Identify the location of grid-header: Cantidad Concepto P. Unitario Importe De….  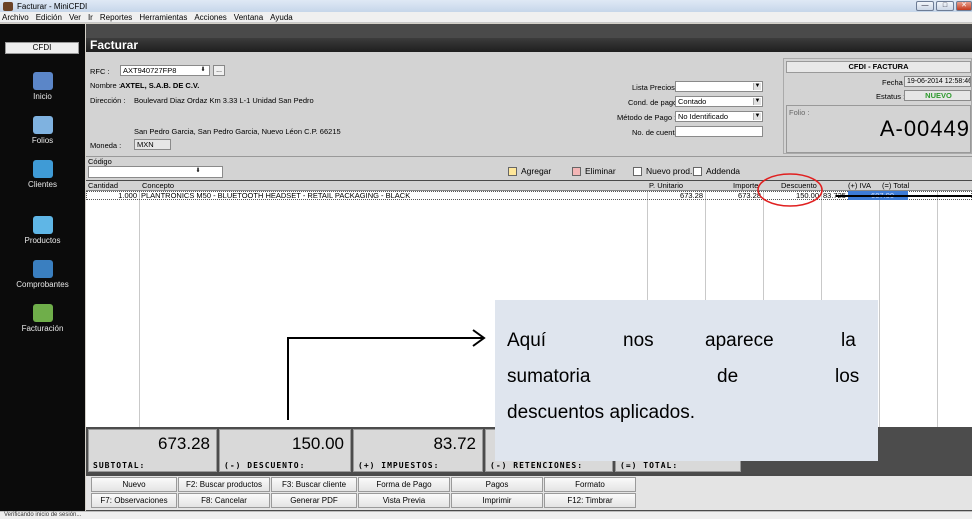
(529, 185).